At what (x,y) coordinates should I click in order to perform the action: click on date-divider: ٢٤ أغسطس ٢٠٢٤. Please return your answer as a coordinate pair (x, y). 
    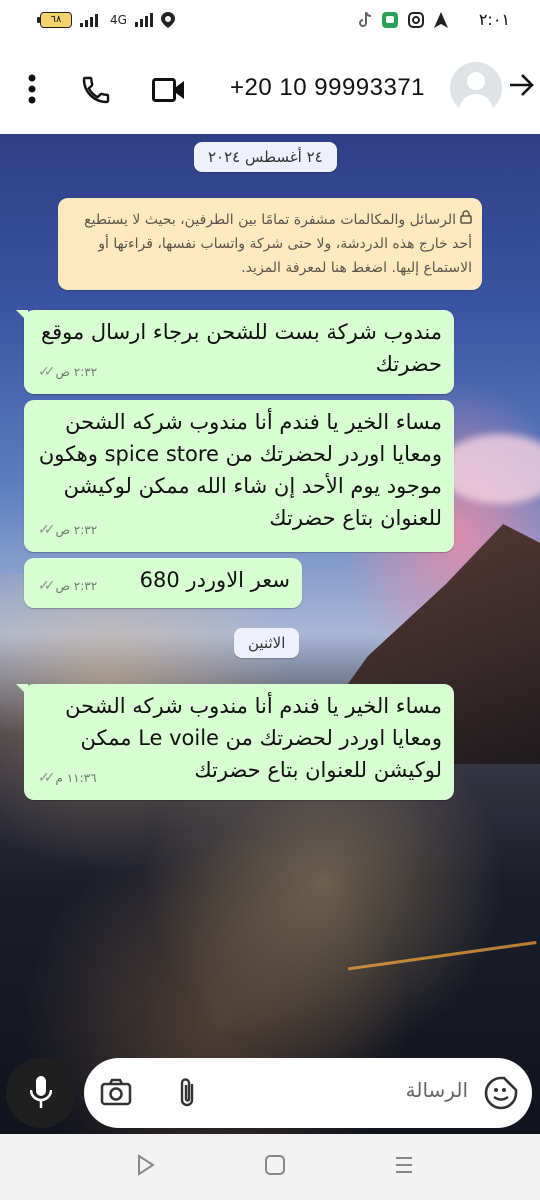
    Looking at the image, I should click on (265, 157).